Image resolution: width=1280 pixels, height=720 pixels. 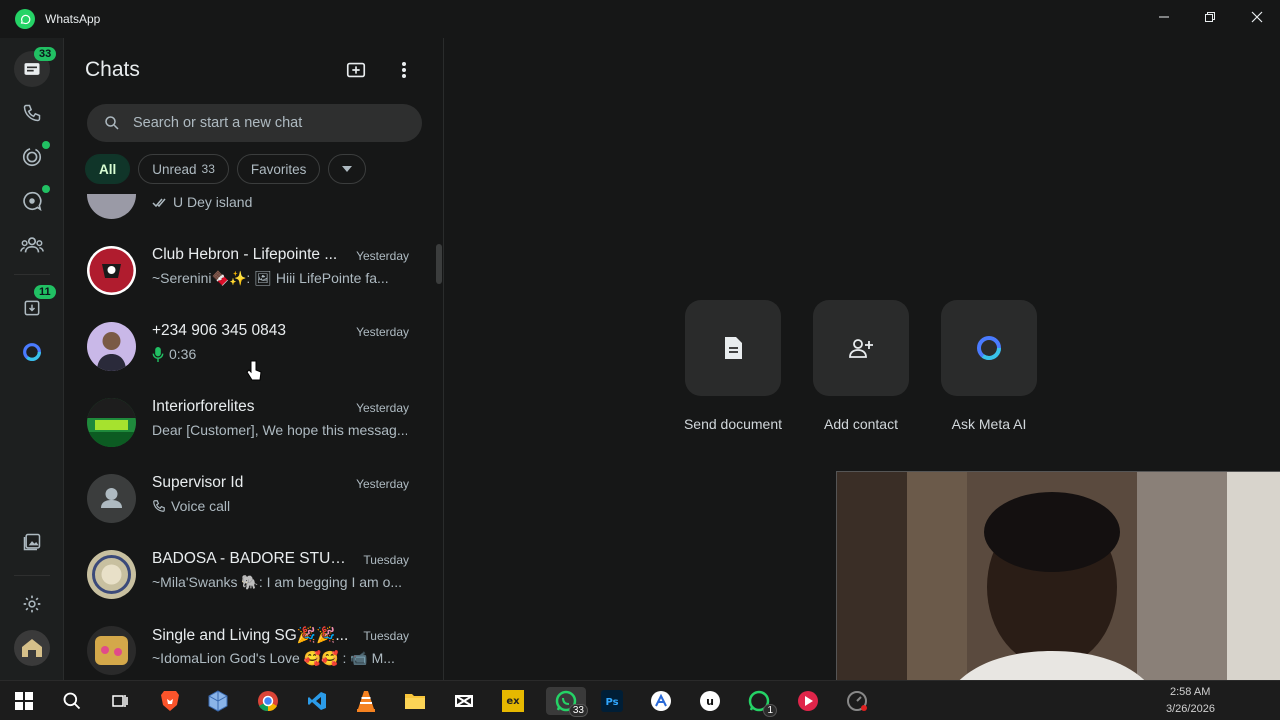 What do you see at coordinates (861, 348) in the screenshot?
I see `add-contact-button` at bounding box center [861, 348].